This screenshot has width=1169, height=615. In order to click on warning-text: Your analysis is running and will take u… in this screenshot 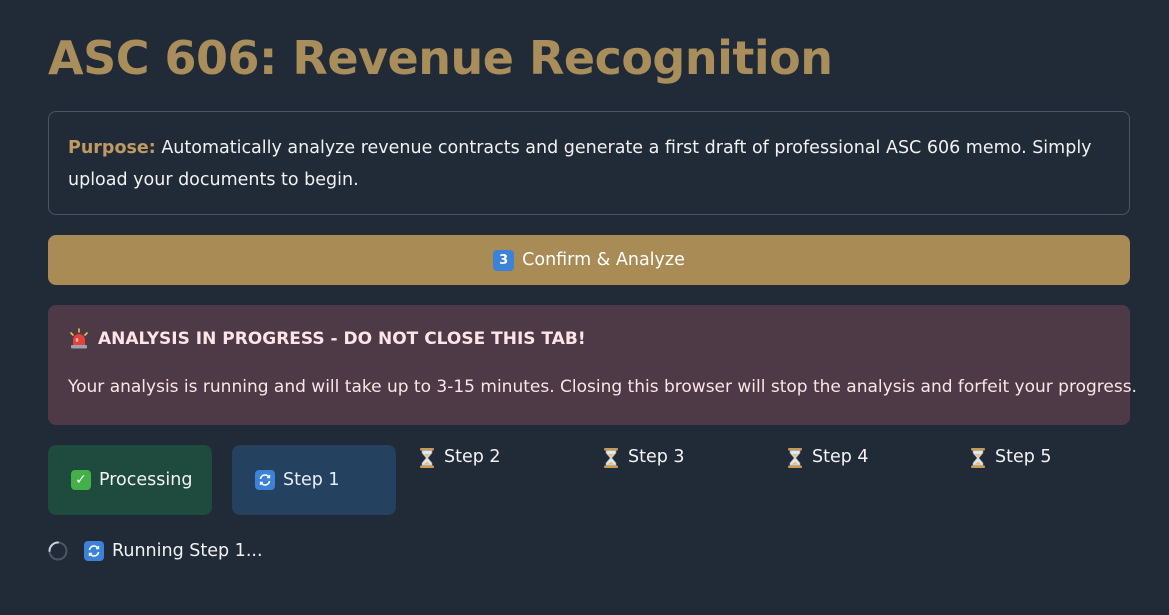, I will do `click(602, 387)`.